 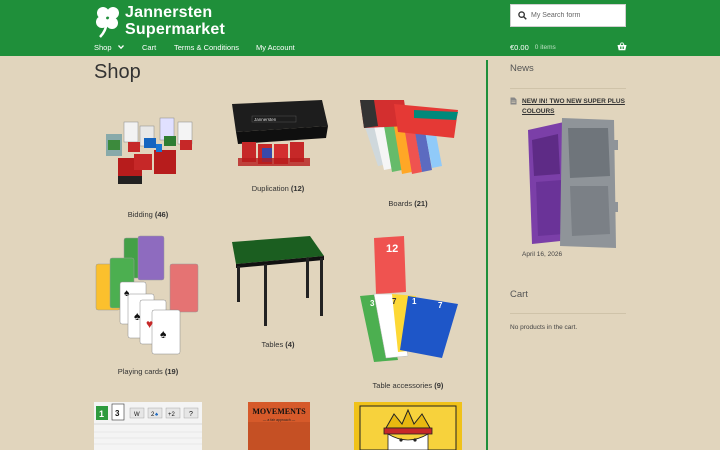 What do you see at coordinates (568, 88) in the screenshot?
I see `news-heading-rule` at bounding box center [568, 88].